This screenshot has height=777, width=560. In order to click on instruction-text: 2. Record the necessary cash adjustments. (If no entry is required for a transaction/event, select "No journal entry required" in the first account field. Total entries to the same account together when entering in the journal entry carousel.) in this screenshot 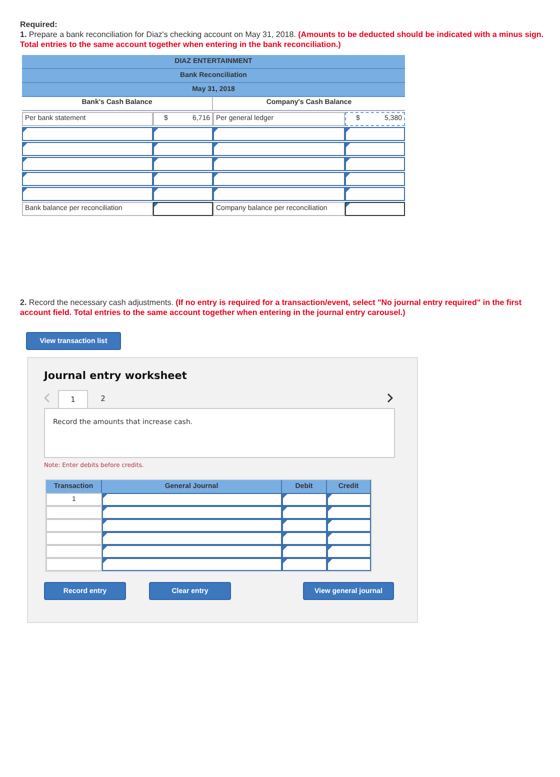, I will do `click(271, 308)`.